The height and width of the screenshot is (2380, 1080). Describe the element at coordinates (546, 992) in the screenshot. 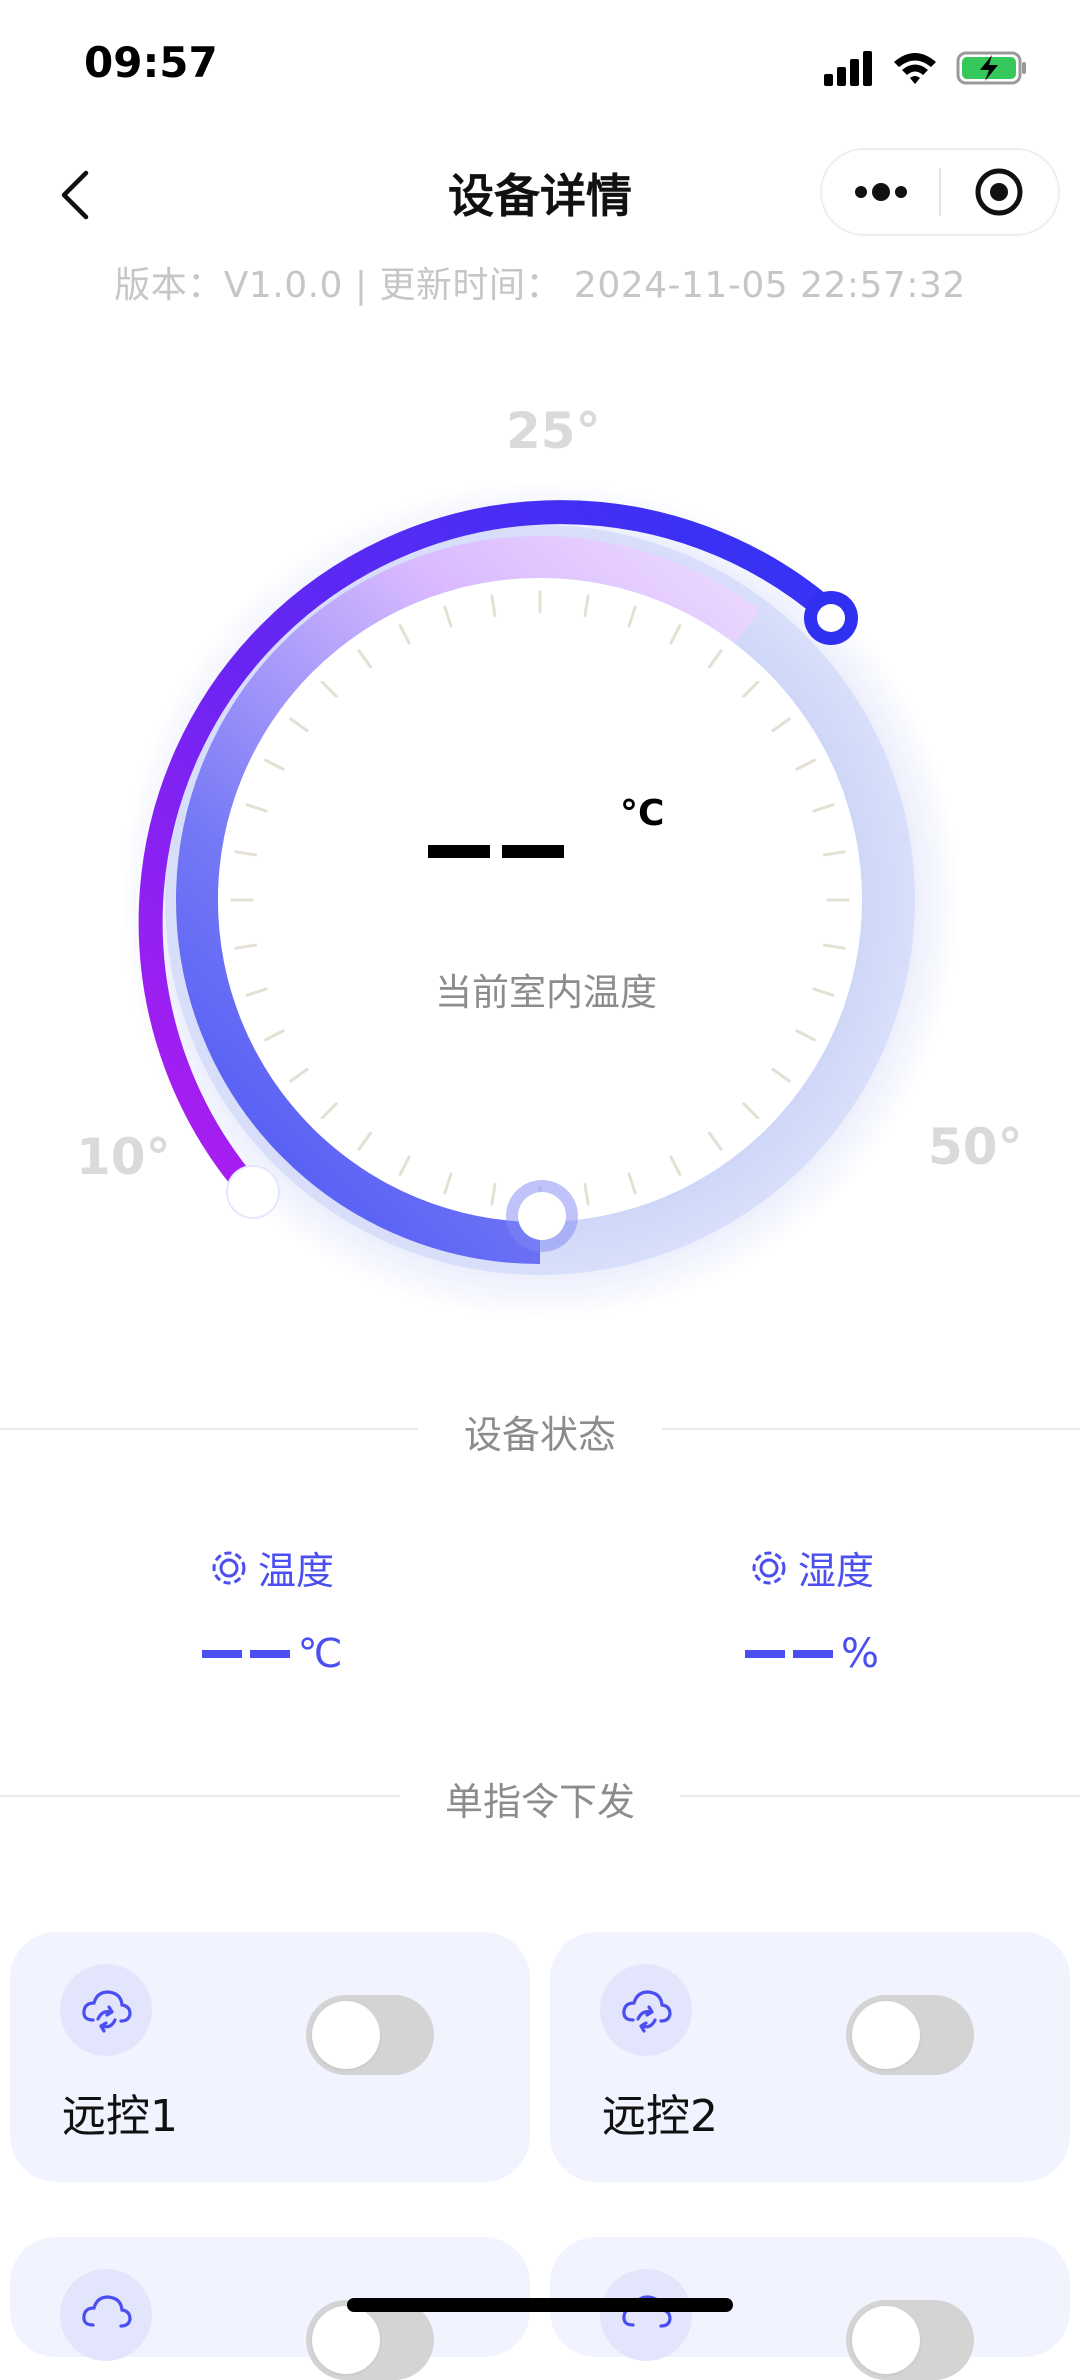

I see `dial-caption: 当前室内温度` at that location.